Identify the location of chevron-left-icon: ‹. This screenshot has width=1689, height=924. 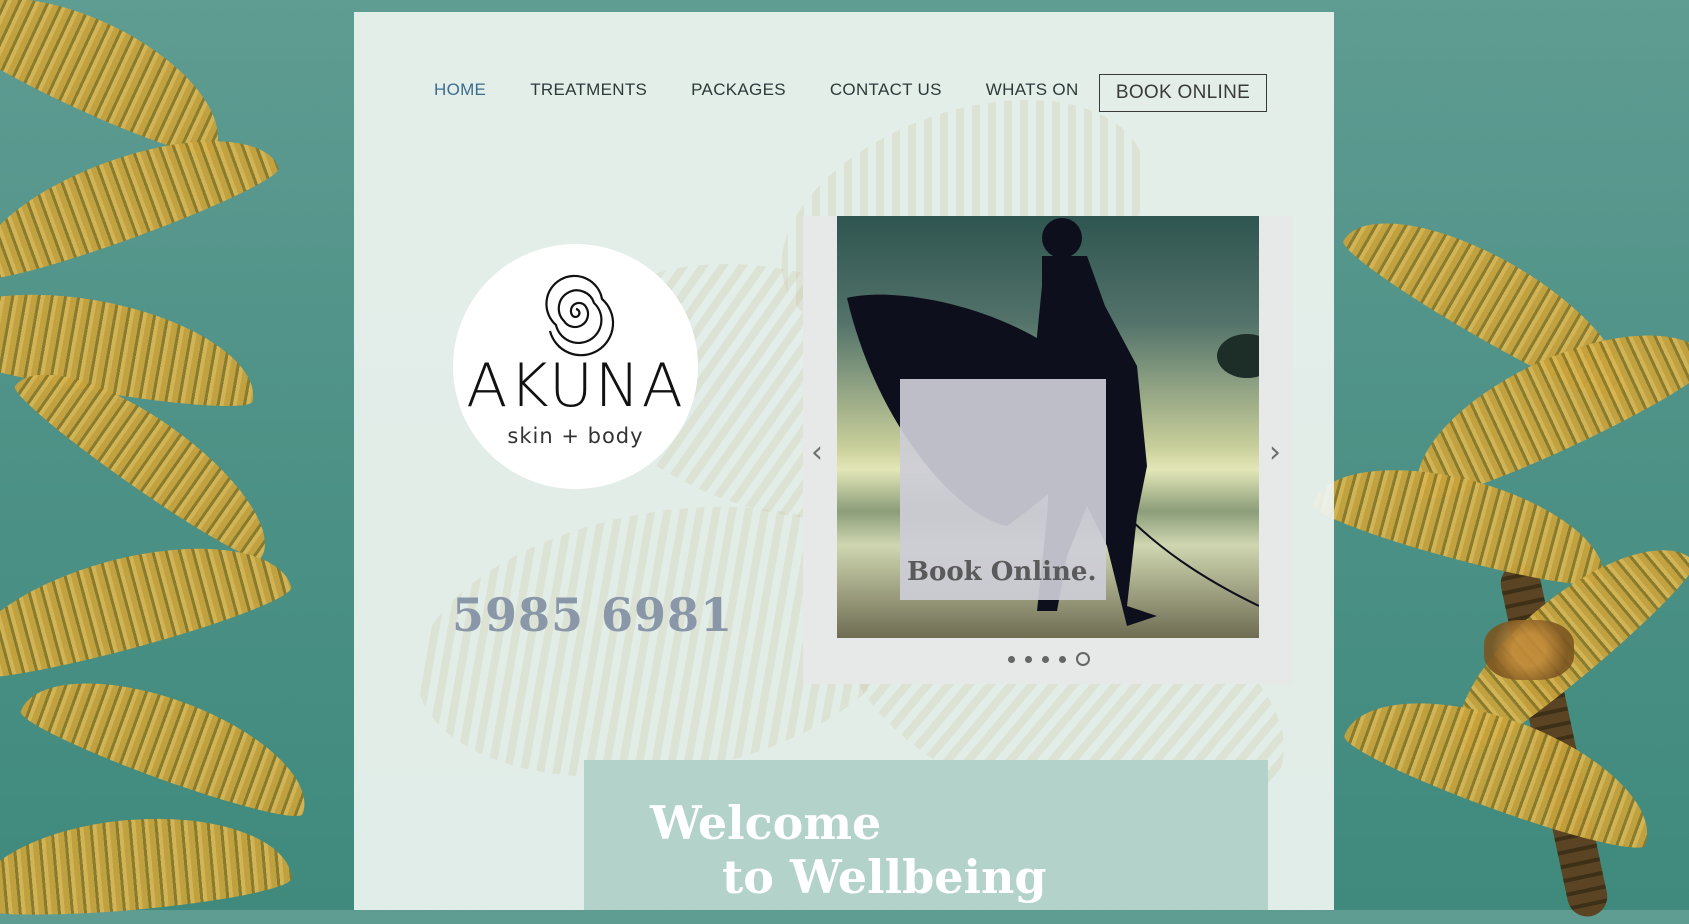
(817, 453).